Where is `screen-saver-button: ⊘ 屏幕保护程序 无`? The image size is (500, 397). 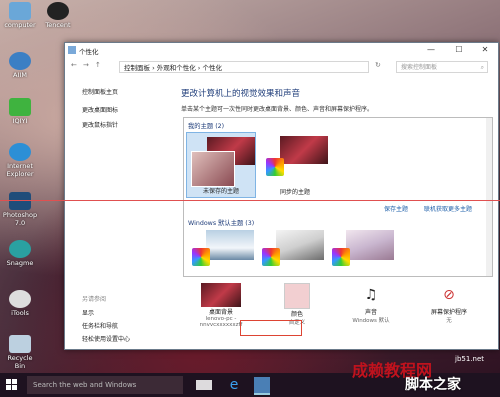
screen-saver-button: ⊘ 屏幕保护程序 无 is located at coordinates (449, 303).